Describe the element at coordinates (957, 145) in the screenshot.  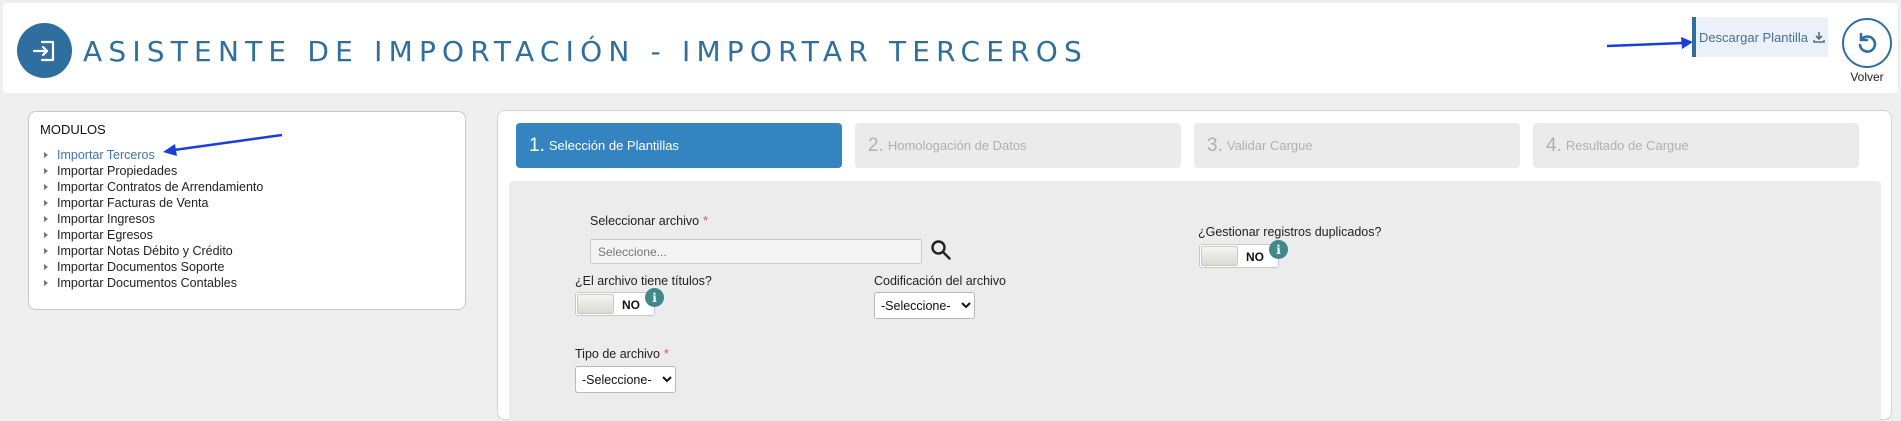
I see `step-label: Homologación de Datos` at that location.